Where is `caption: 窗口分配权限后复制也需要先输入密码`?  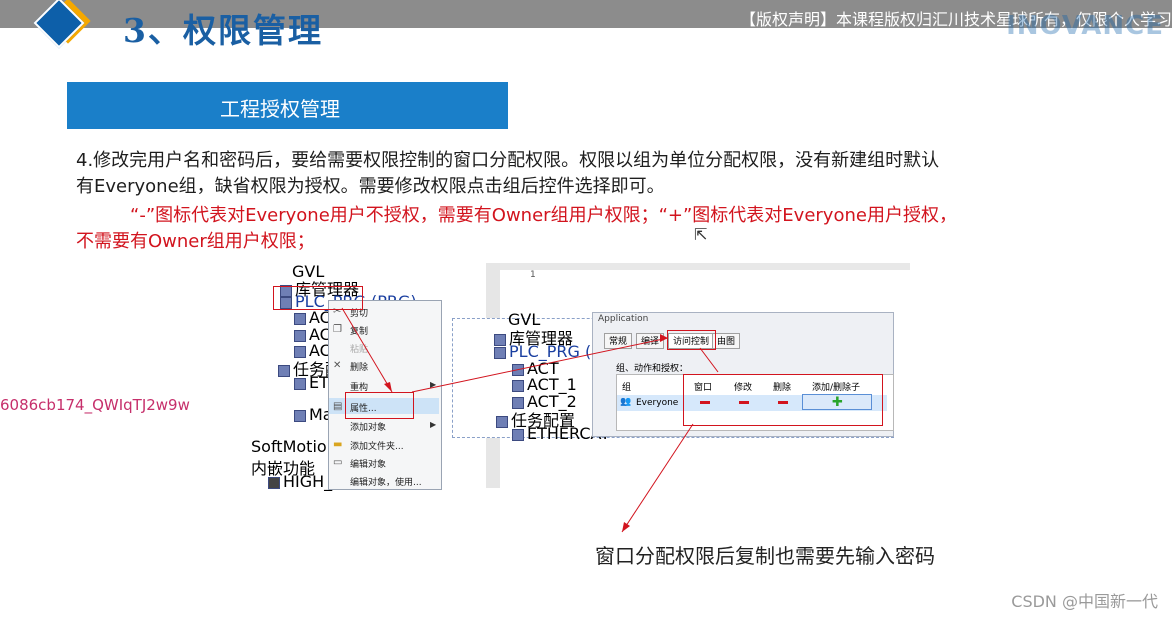
caption: 窗口分配权限后复制也需要先输入密码 is located at coordinates (765, 556).